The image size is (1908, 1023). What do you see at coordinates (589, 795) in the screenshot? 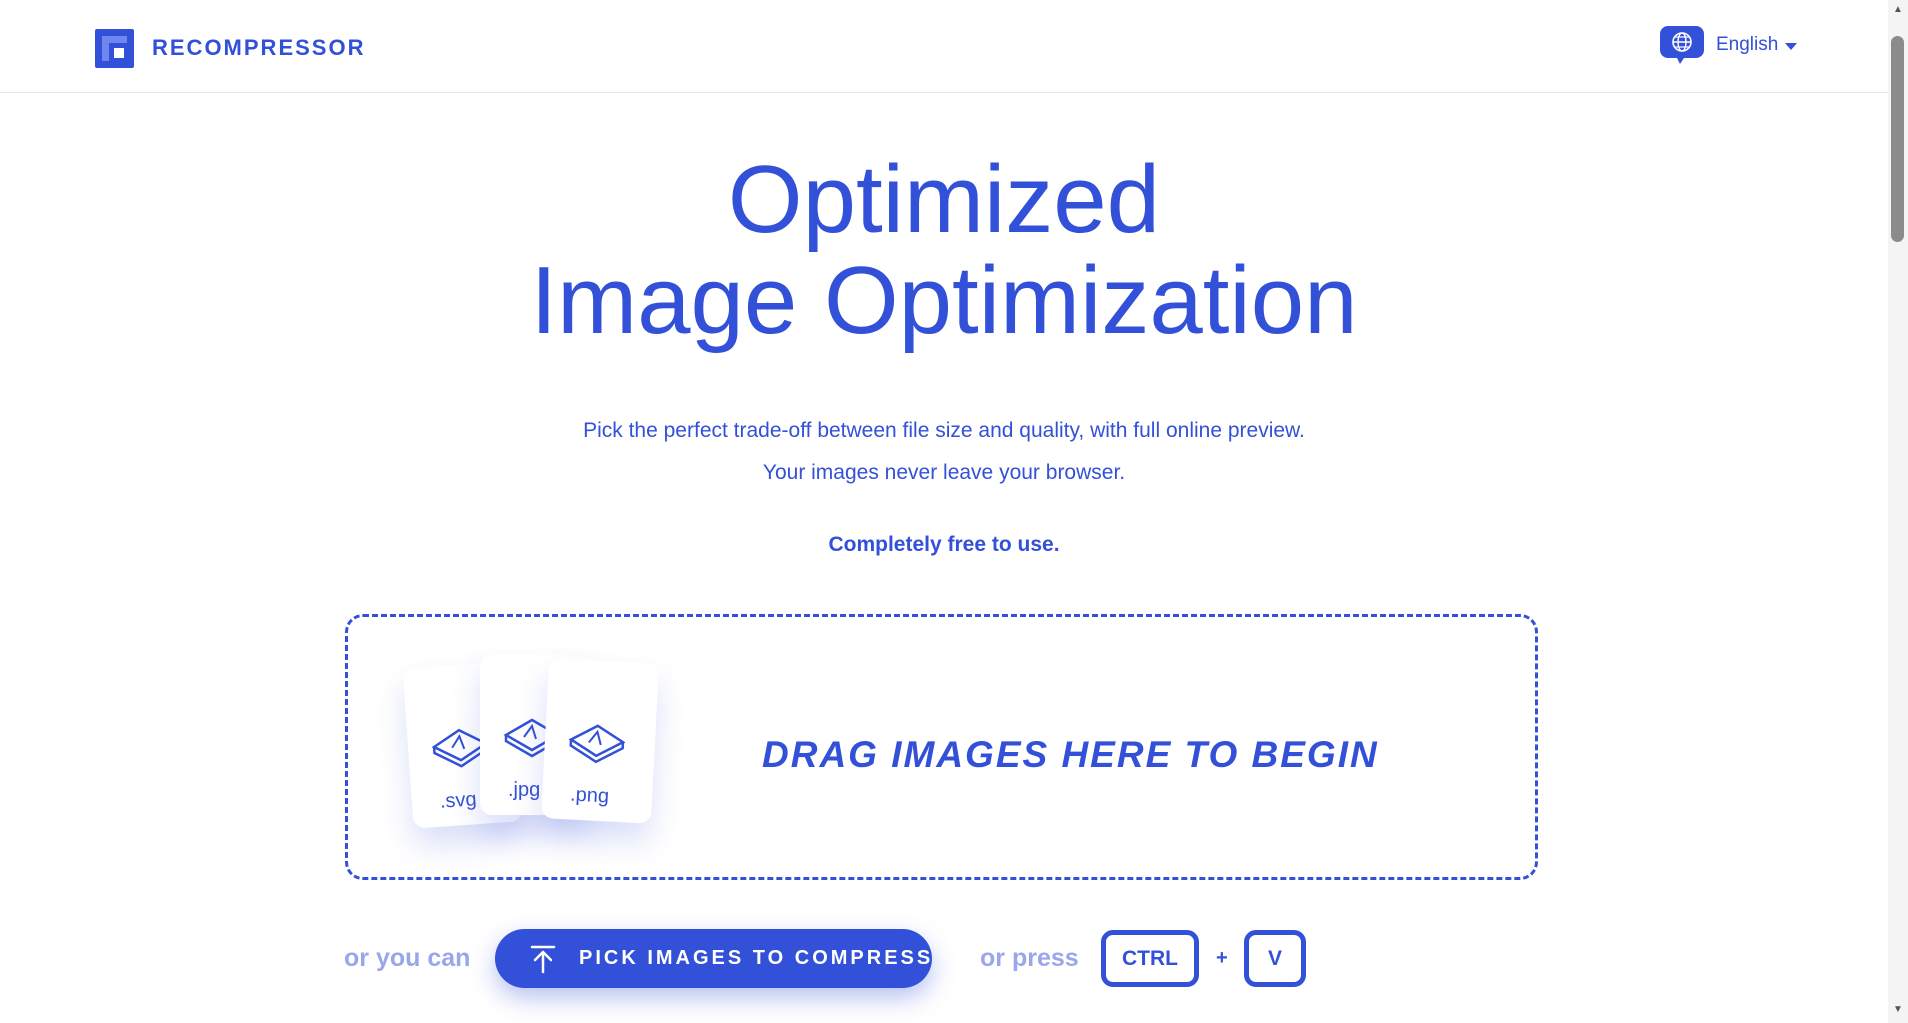
I see `file-extension: .png` at bounding box center [589, 795].